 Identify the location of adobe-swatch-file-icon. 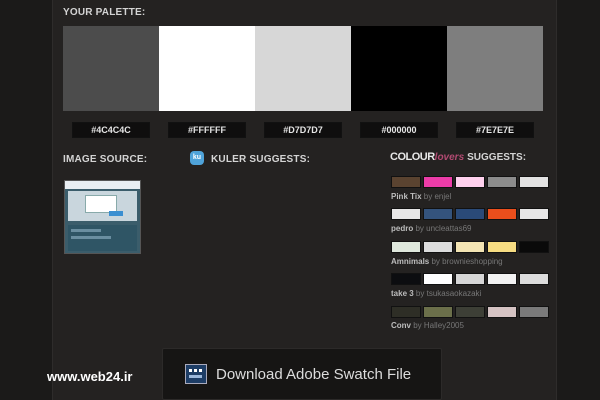
(196, 374).